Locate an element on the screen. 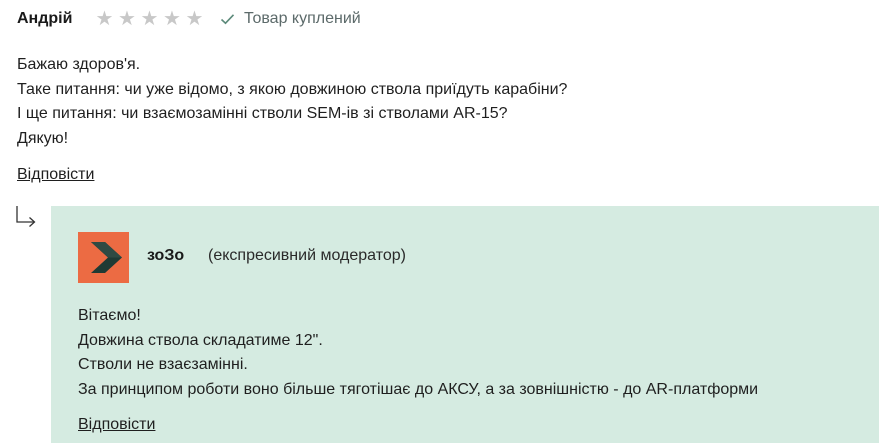 The image size is (879, 443). review-line: Дякую! is located at coordinates (43, 138).